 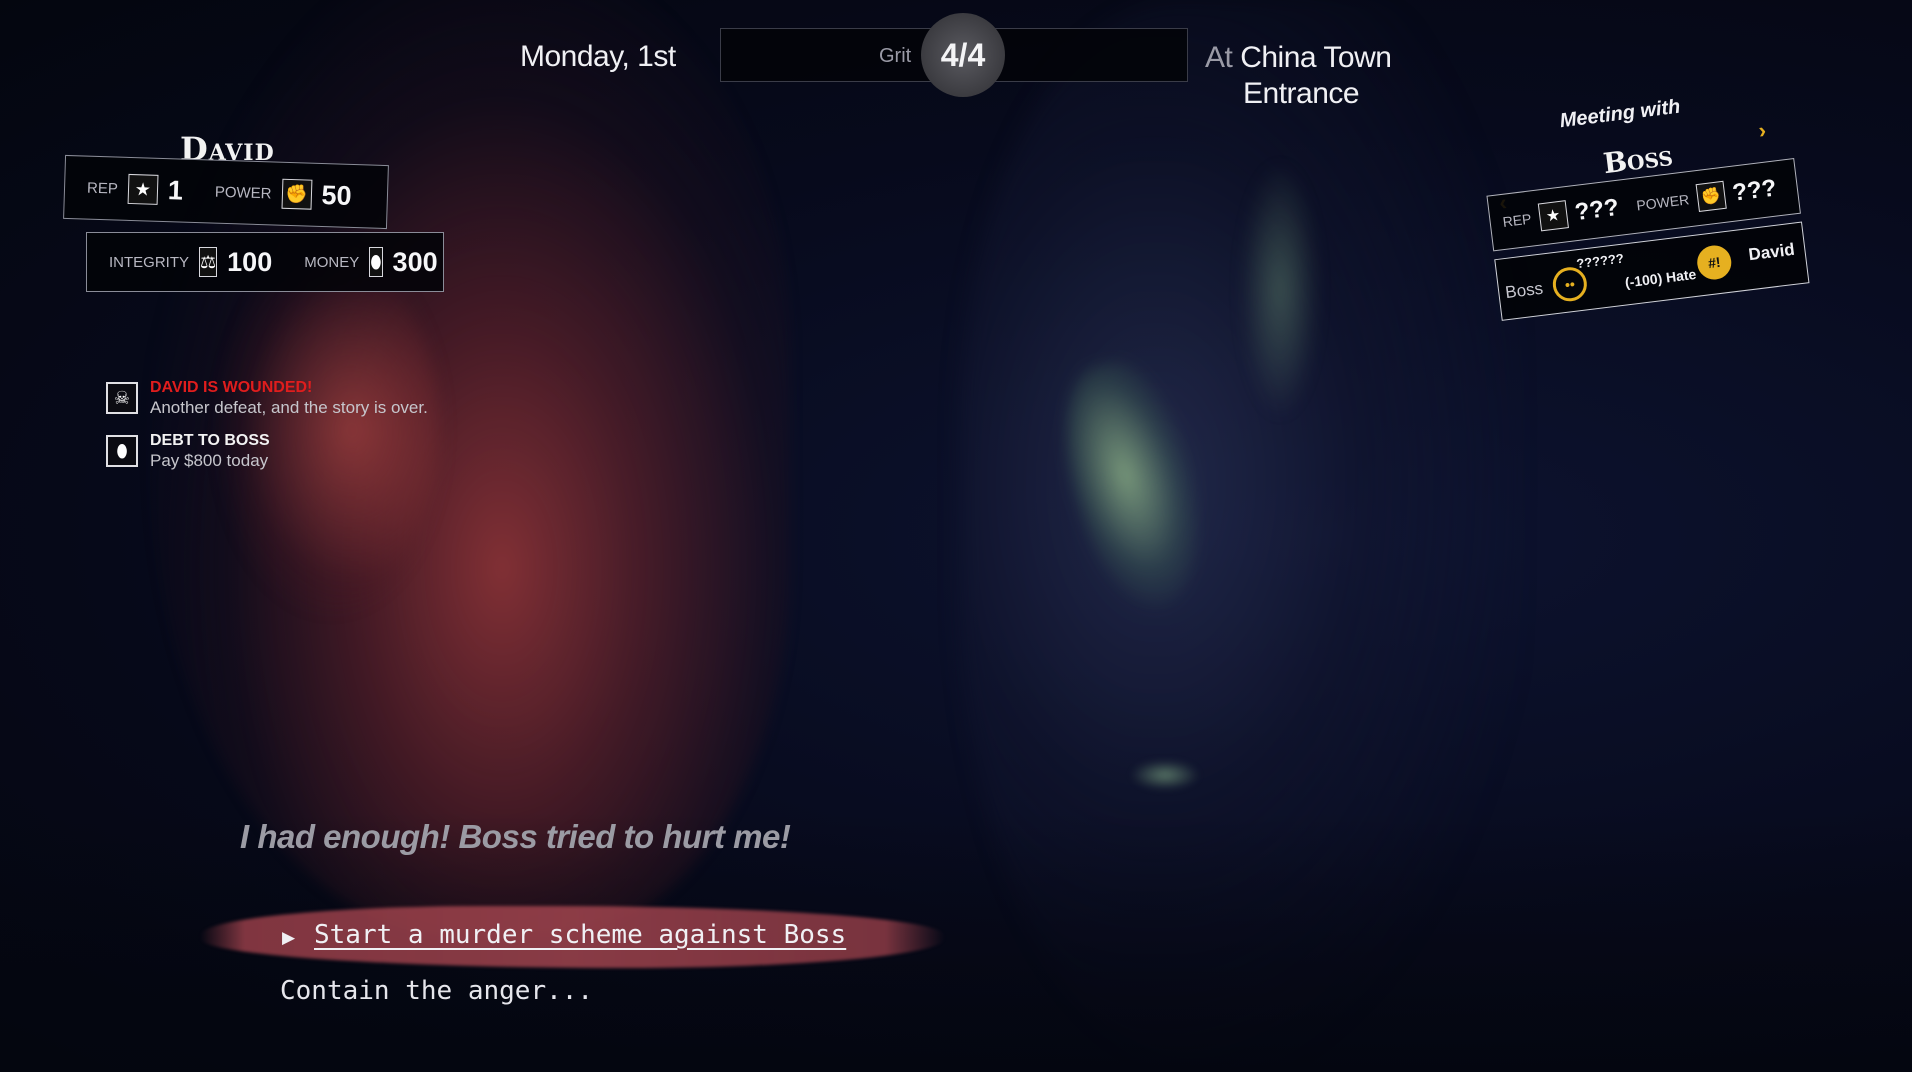 I want to click on relation-unknown: ??????, so click(x=1600, y=261).